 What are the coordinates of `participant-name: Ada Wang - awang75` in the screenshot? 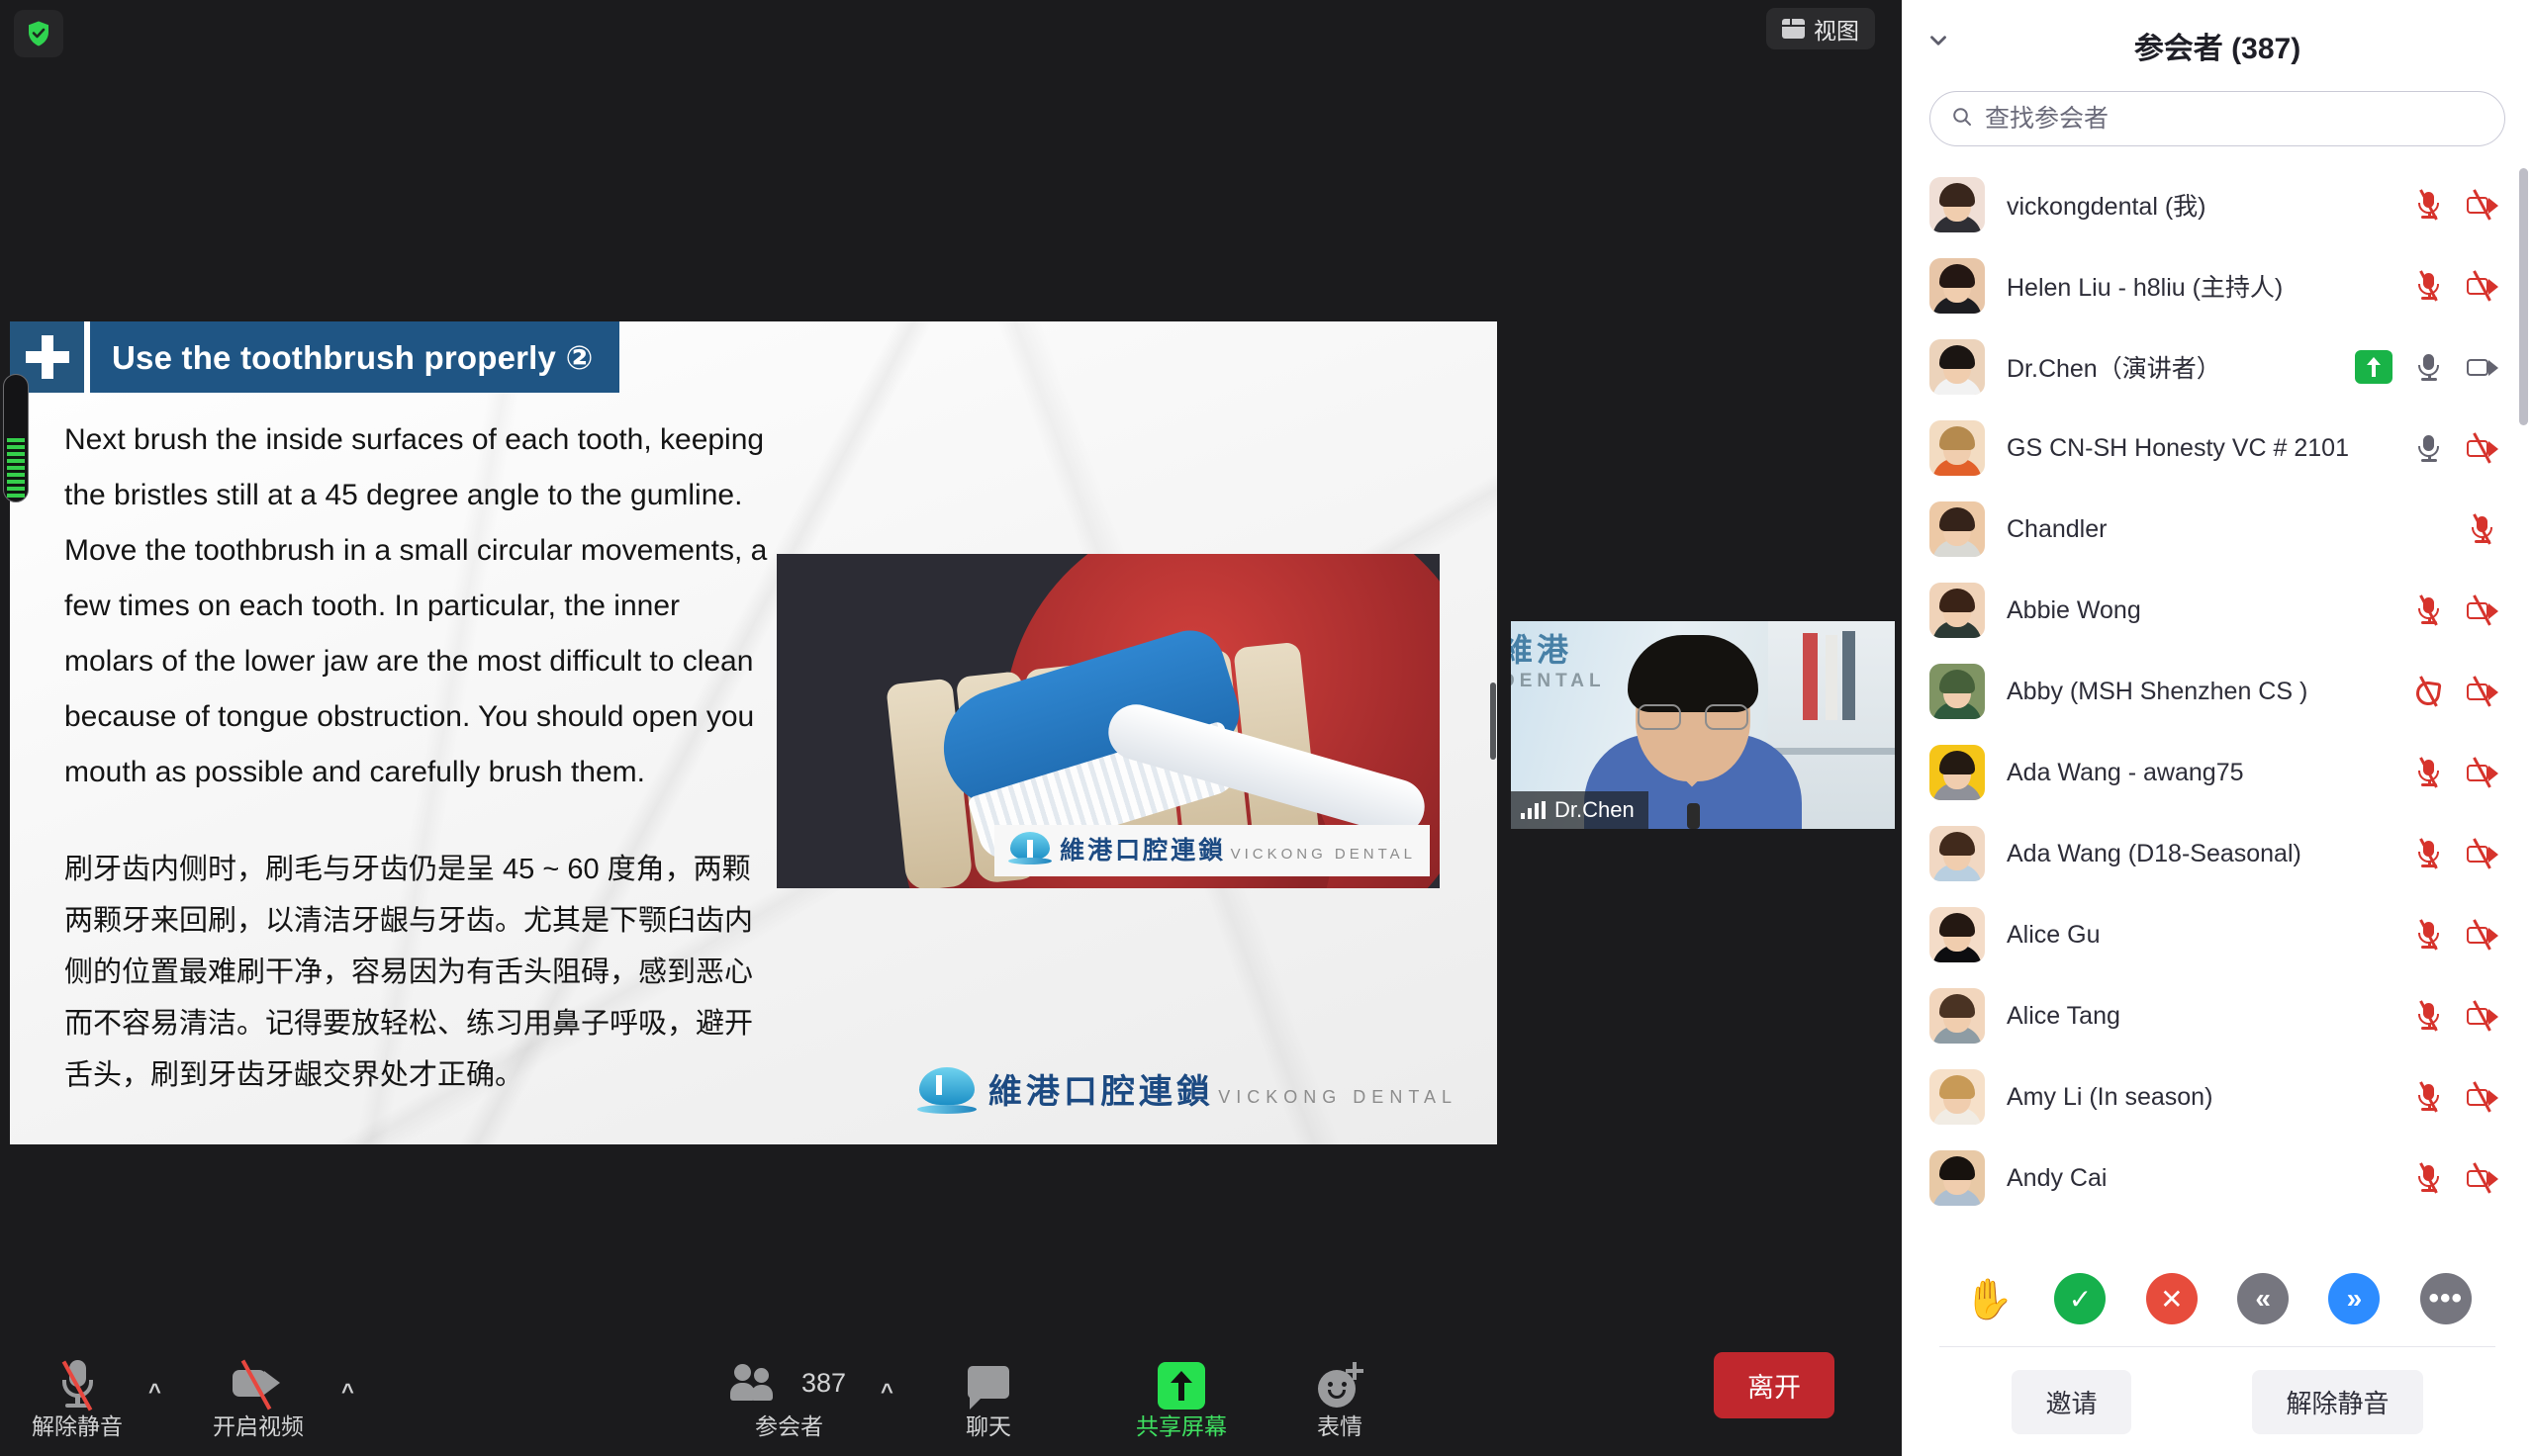 It's located at (2126, 772).